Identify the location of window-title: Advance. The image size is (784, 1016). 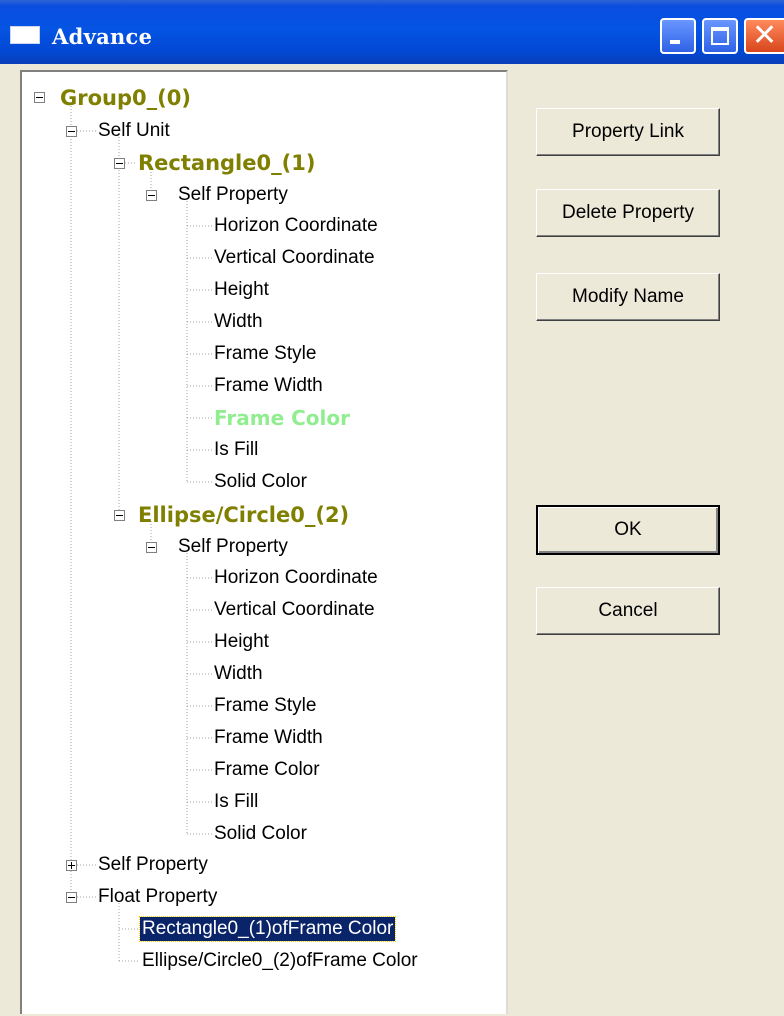
(102, 36).